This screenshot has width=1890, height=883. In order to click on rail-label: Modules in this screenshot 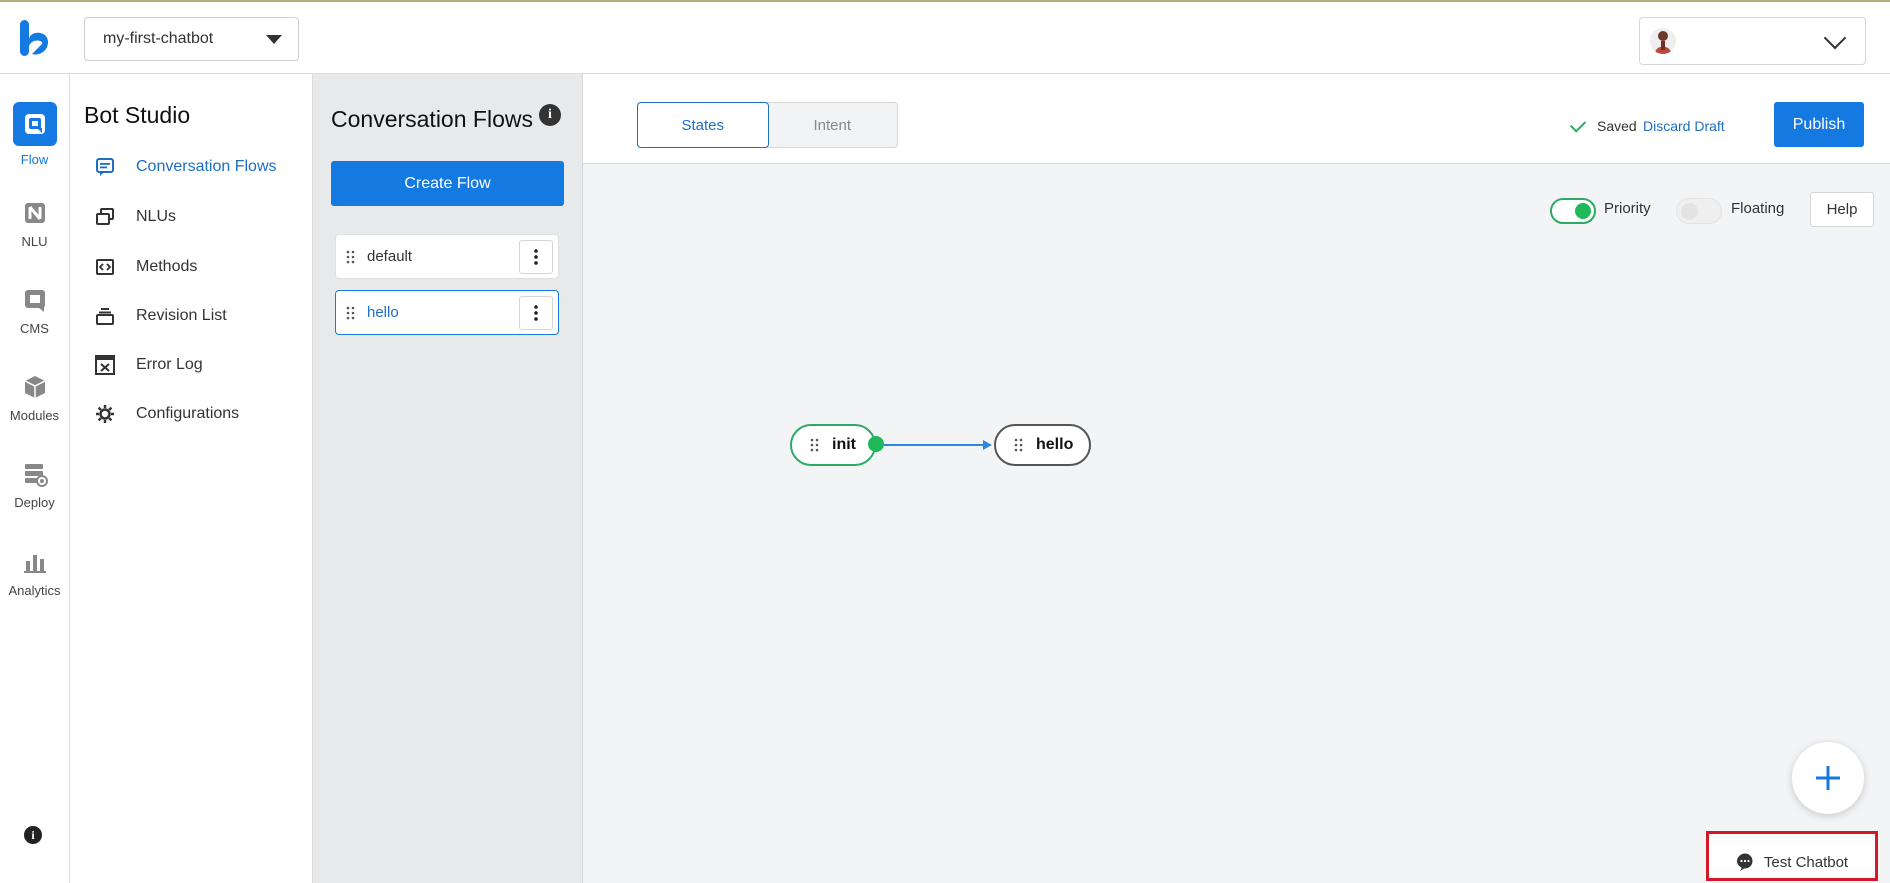, I will do `click(34, 415)`.